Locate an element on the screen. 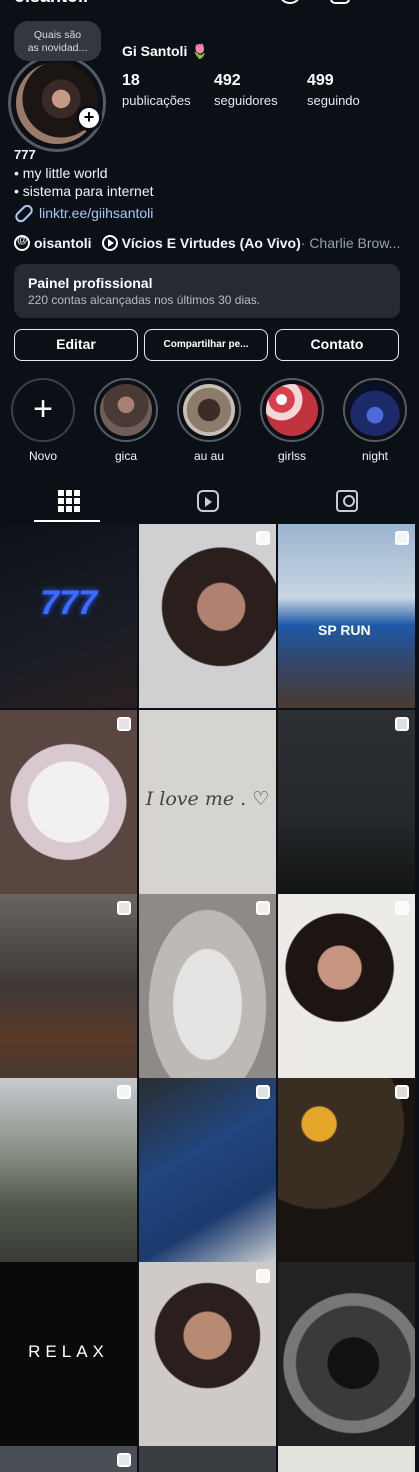 The height and width of the screenshot is (1472, 419). grid-post: I love me . ♡ is located at coordinates (207, 802).